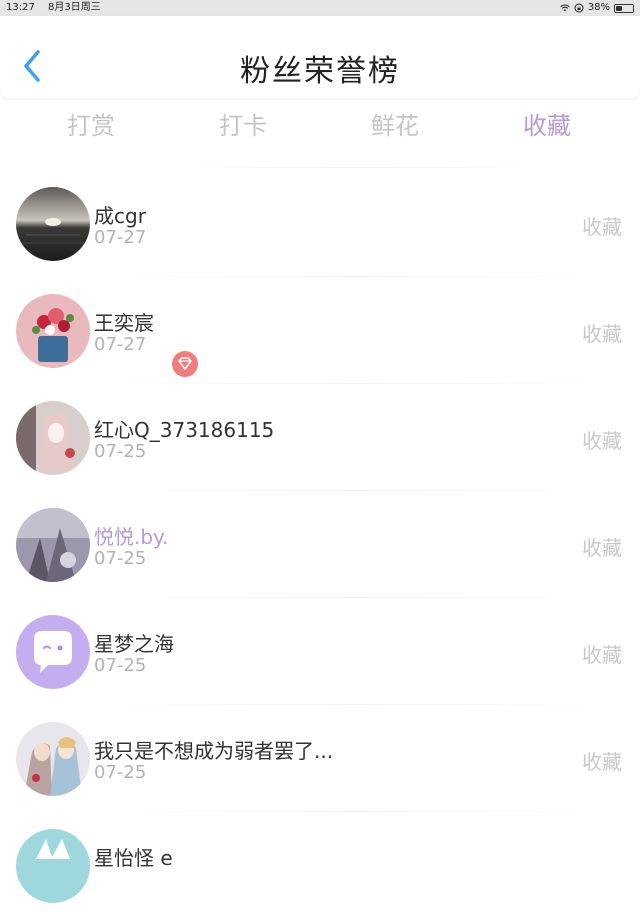 The width and height of the screenshot is (640, 919). I want to click on status-date: 8月3日周三, so click(74, 7).